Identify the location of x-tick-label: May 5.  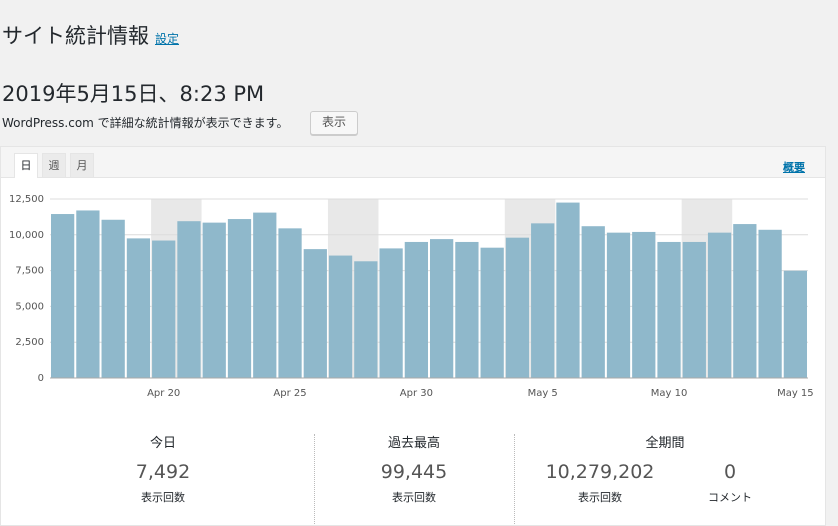
(543, 393).